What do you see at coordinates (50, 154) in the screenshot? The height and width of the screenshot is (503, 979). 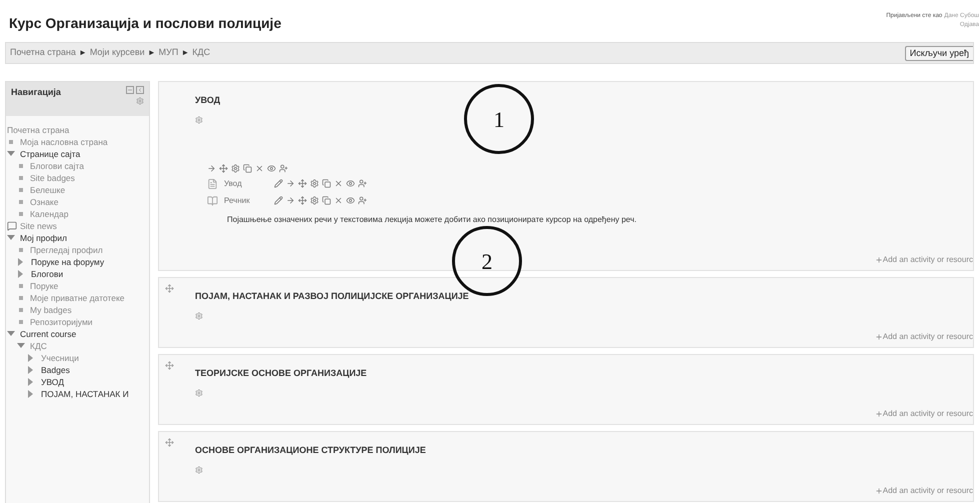 I see `nav-item: Странице сајта` at bounding box center [50, 154].